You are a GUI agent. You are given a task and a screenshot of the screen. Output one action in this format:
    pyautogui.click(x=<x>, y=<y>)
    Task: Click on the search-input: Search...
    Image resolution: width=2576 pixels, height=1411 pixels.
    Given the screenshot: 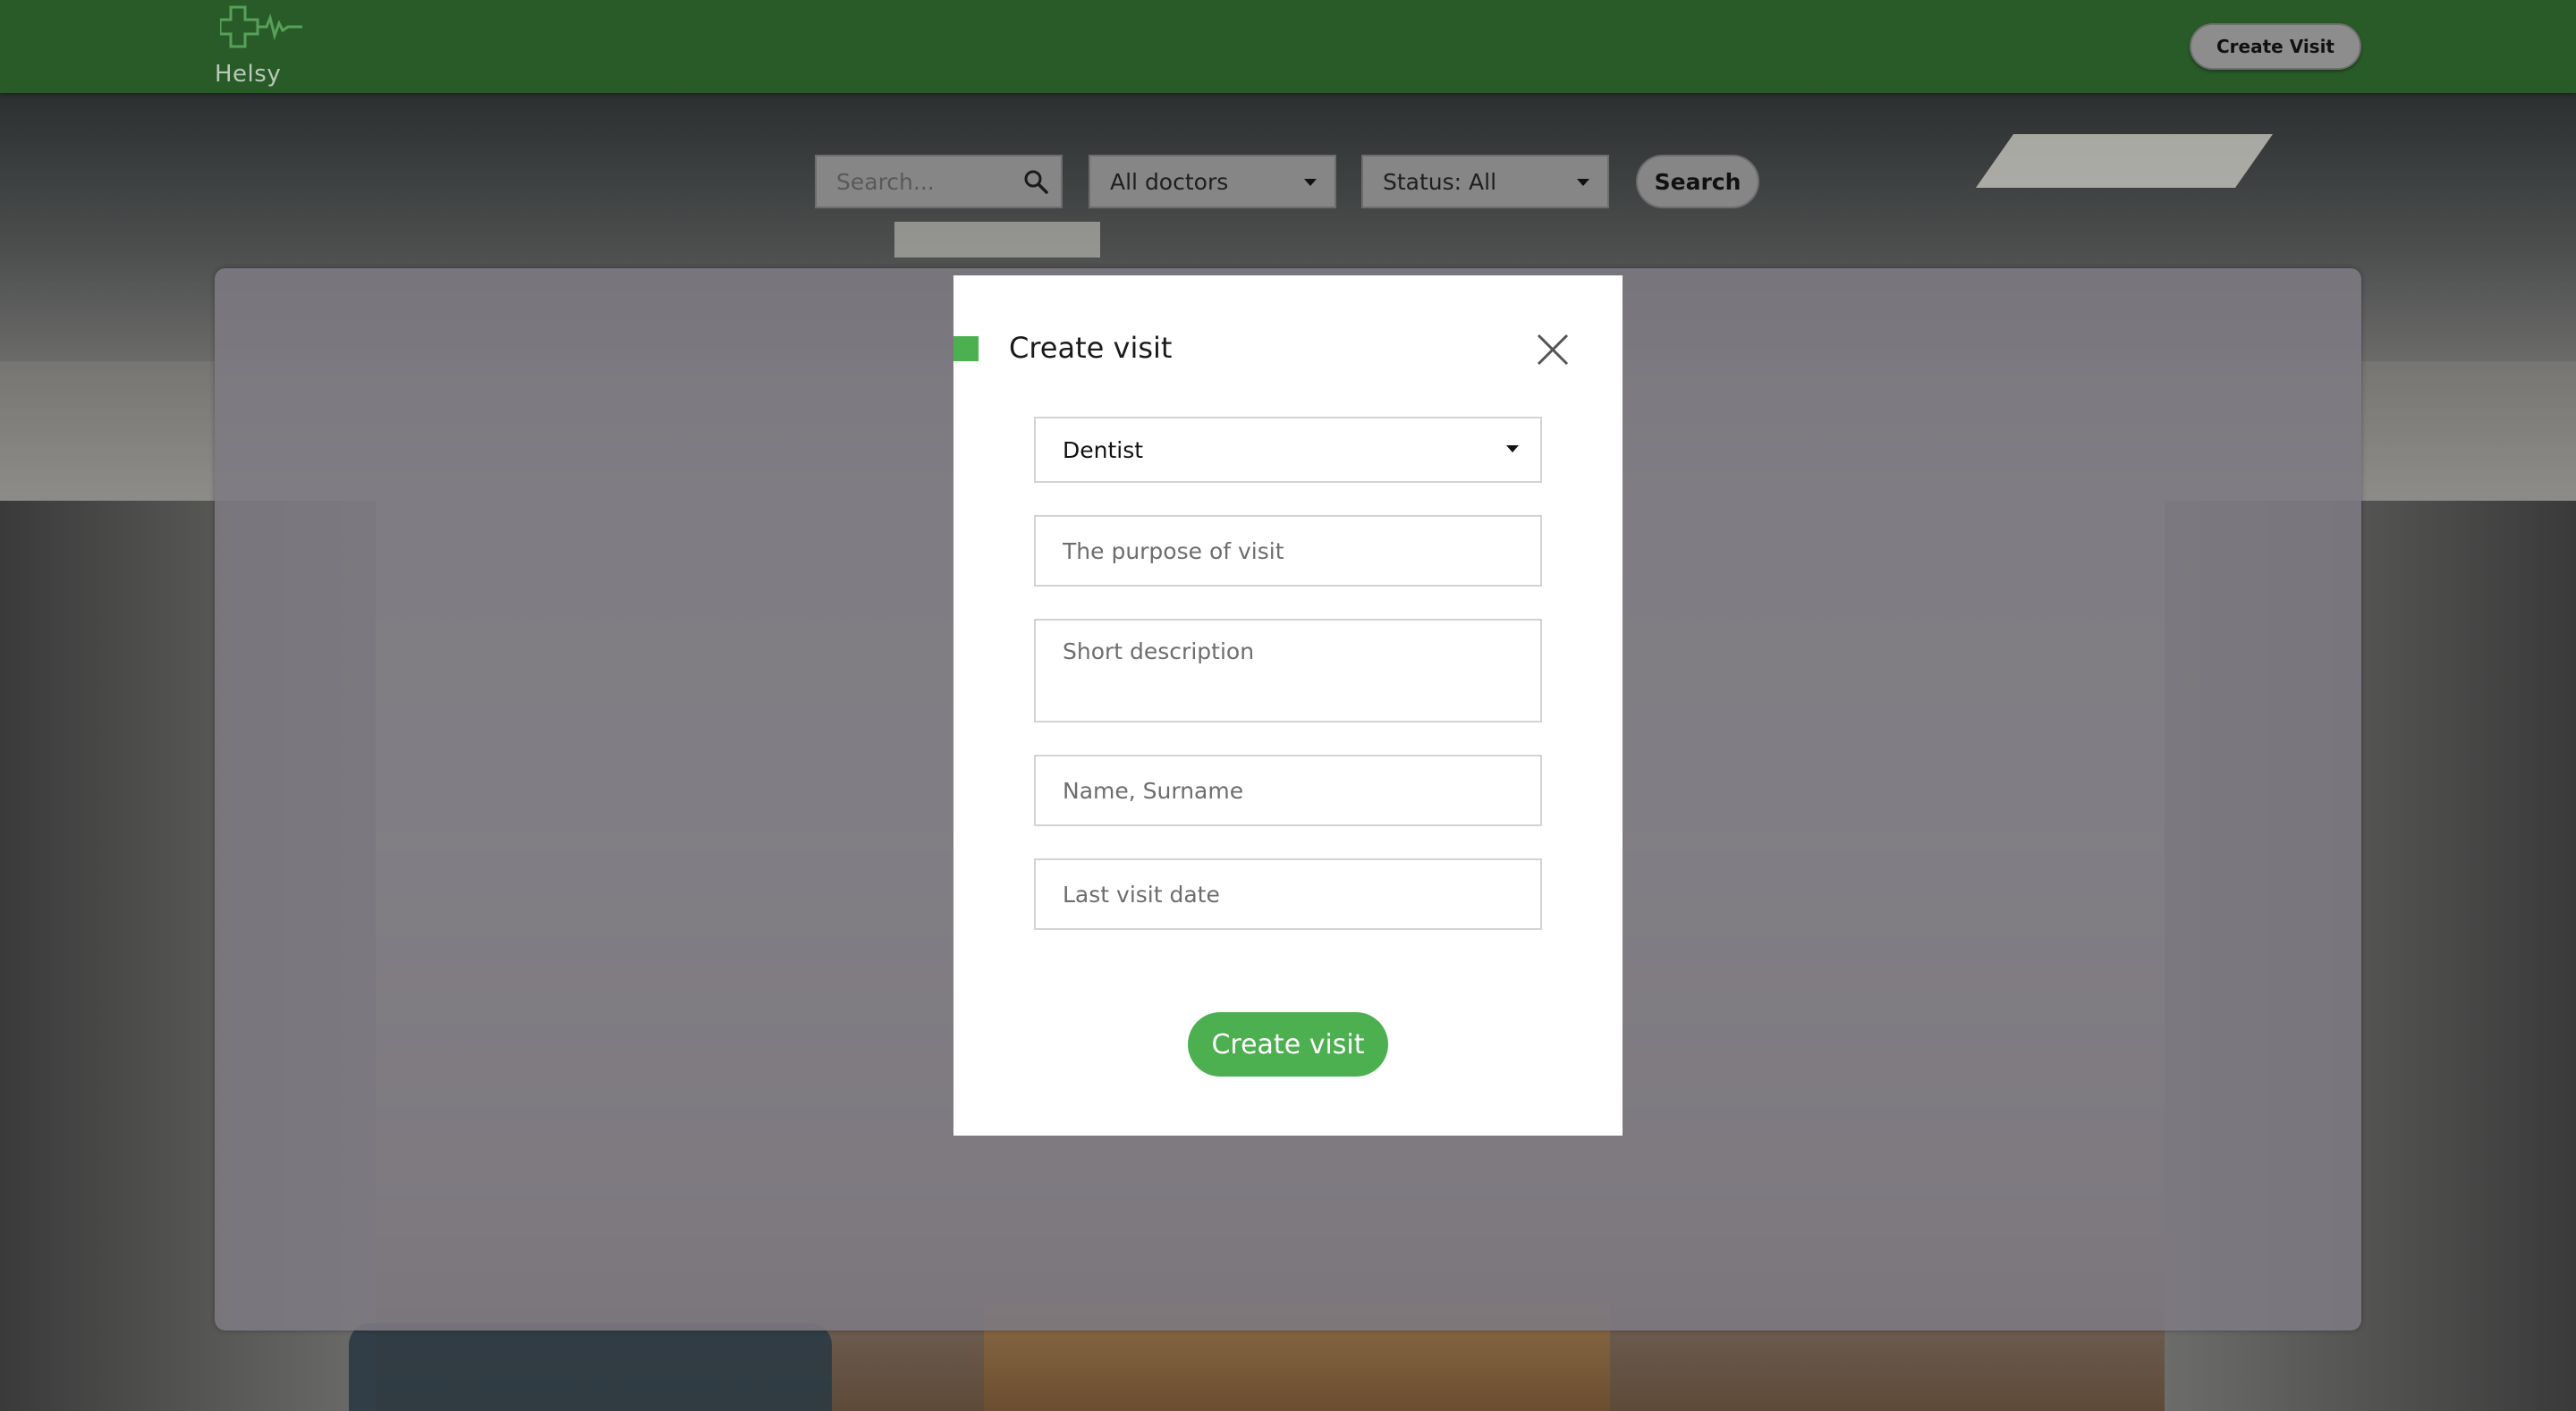 What is the action you would take?
    pyautogui.click(x=939, y=181)
    